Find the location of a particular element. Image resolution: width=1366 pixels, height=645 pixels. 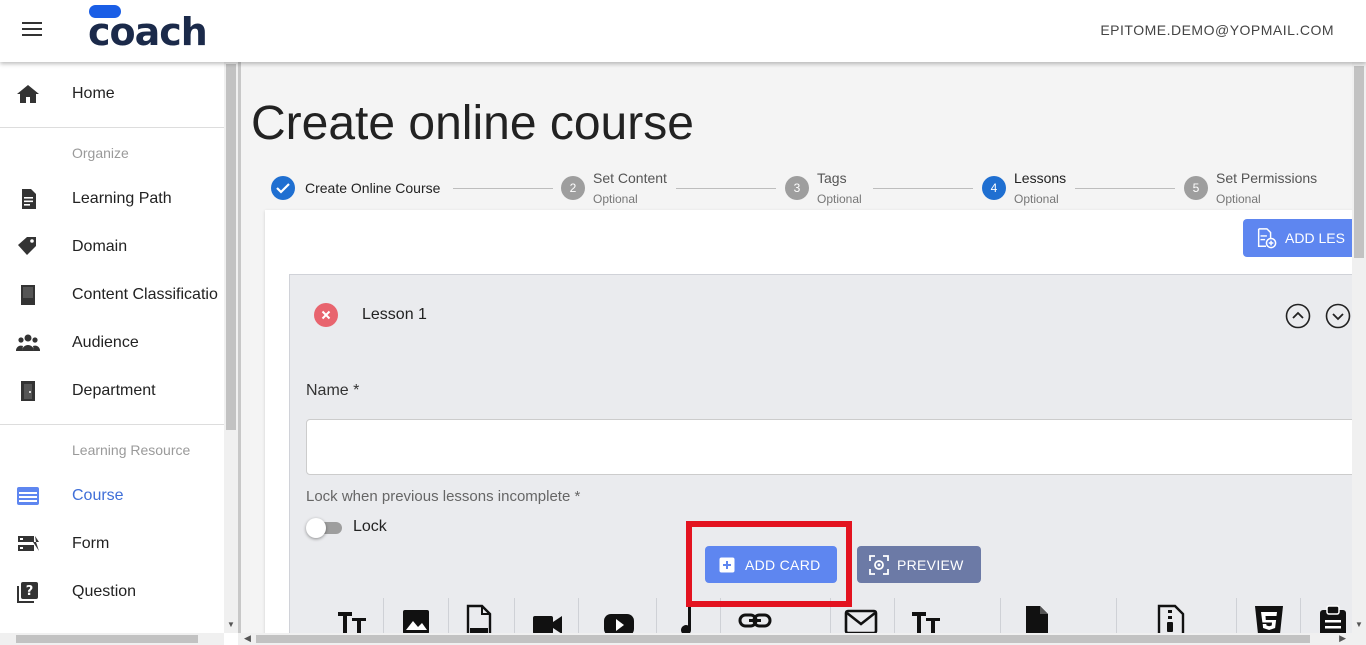

sidebar-section-organize: Organize is located at coordinates (100, 153).